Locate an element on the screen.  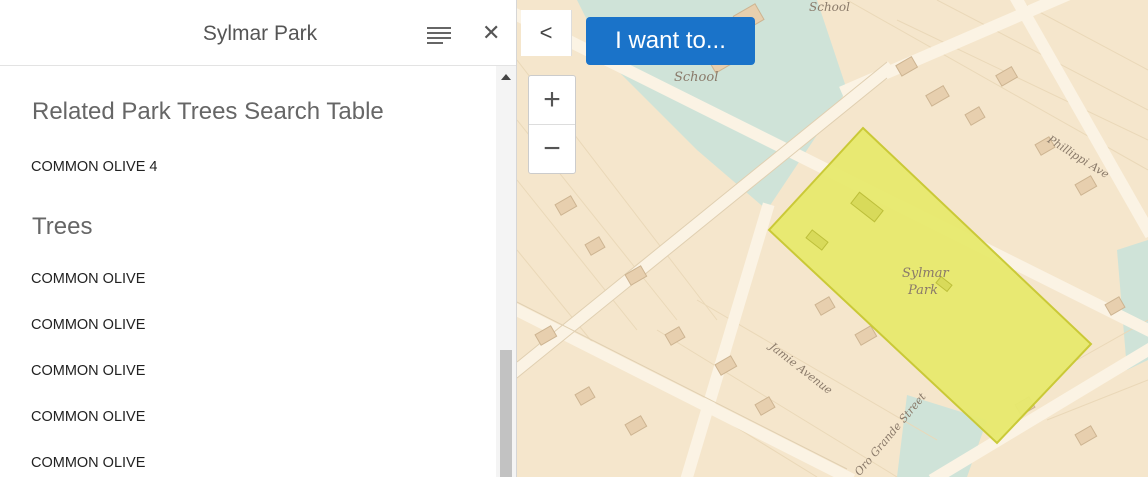
map-label-park-line1: Sylmar is located at coordinates (925, 273).